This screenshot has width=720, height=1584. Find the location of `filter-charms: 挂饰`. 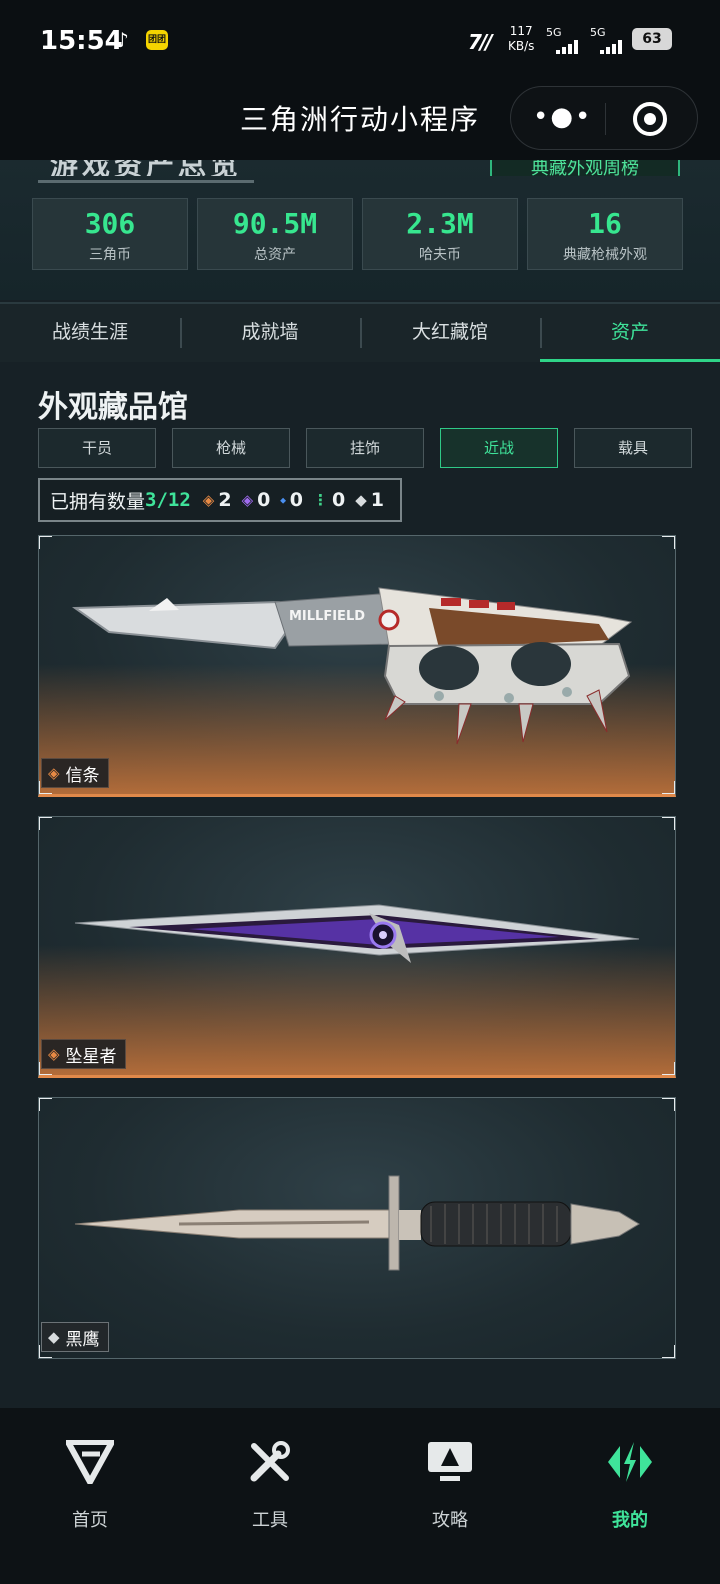

filter-charms: 挂饰 is located at coordinates (365, 448).